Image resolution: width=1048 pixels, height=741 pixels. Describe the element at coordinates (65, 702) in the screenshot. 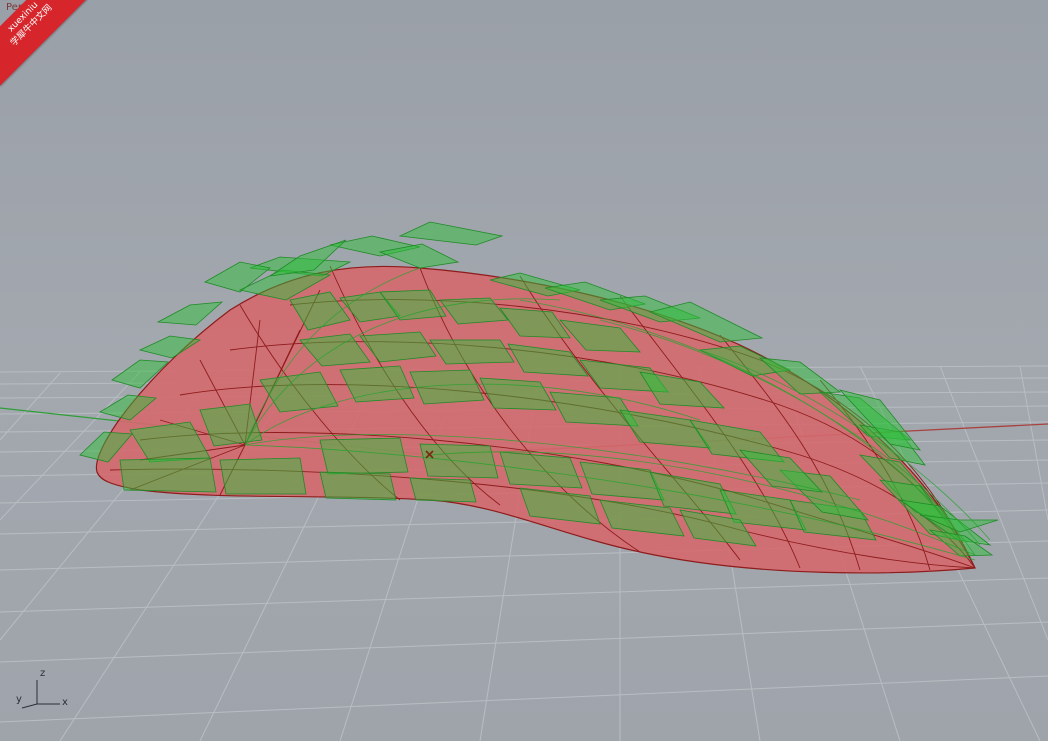

I see `axis-label-x: x` at that location.